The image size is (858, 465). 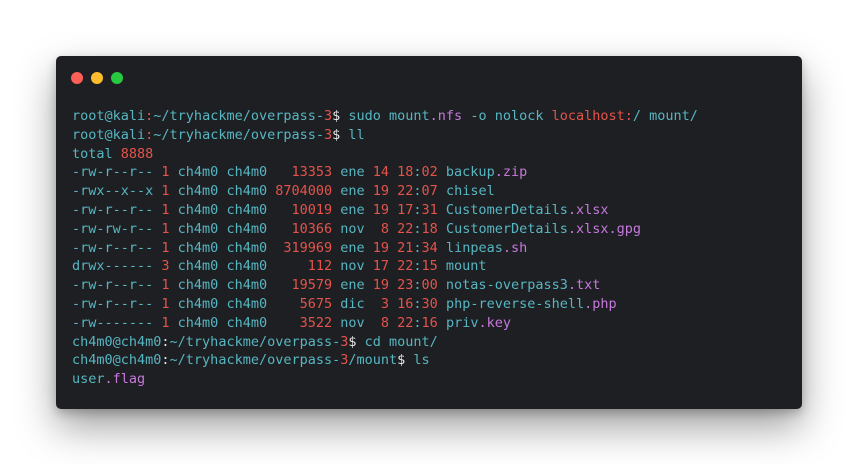 What do you see at coordinates (466, 172) in the screenshot?
I see `terminal-text: backup` at bounding box center [466, 172].